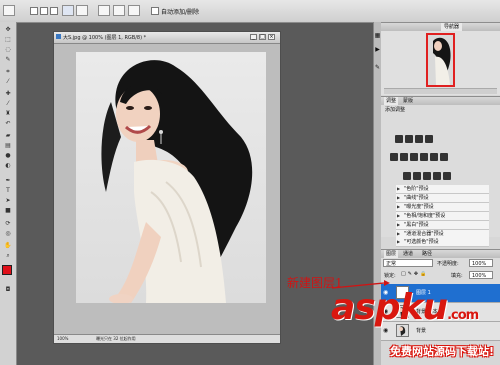 This screenshot has height=365, width=500. Describe the element at coordinates (405, 307) in the screenshot. I see `watermark-logo: aspku.com` at that location.